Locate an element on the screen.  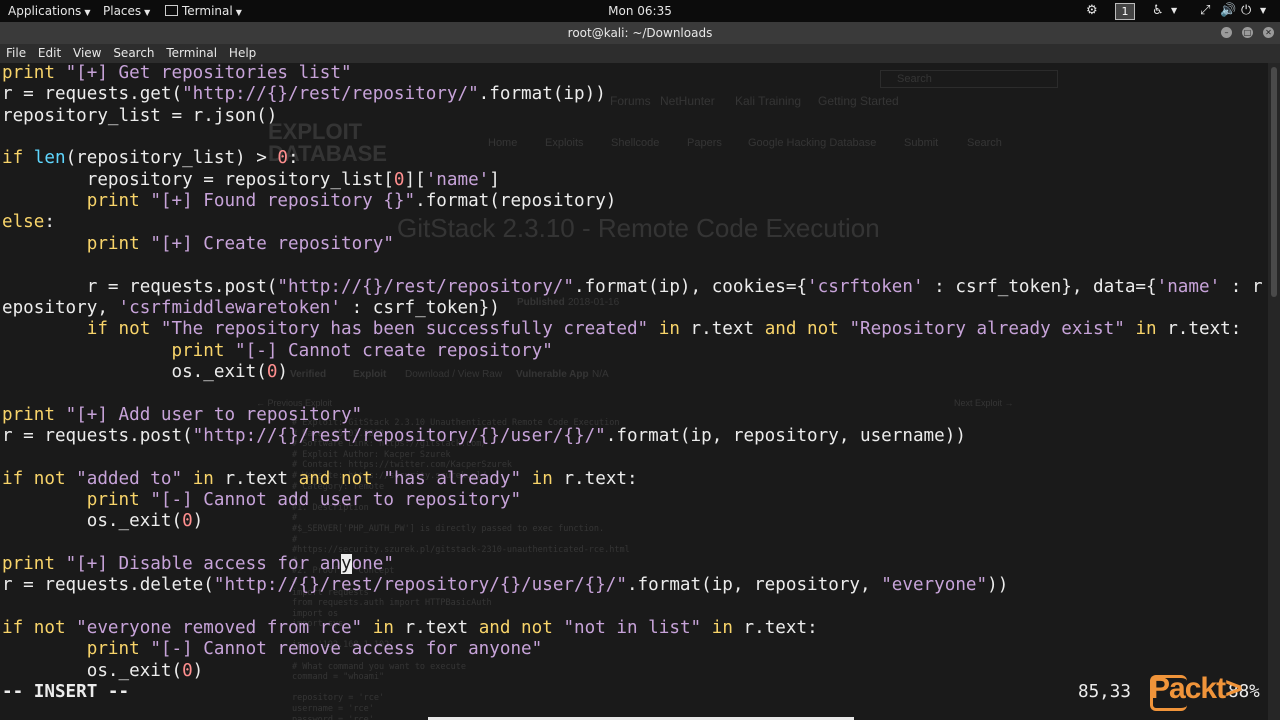
code-line: os._exit(0) is located at coordinates (103, 521).